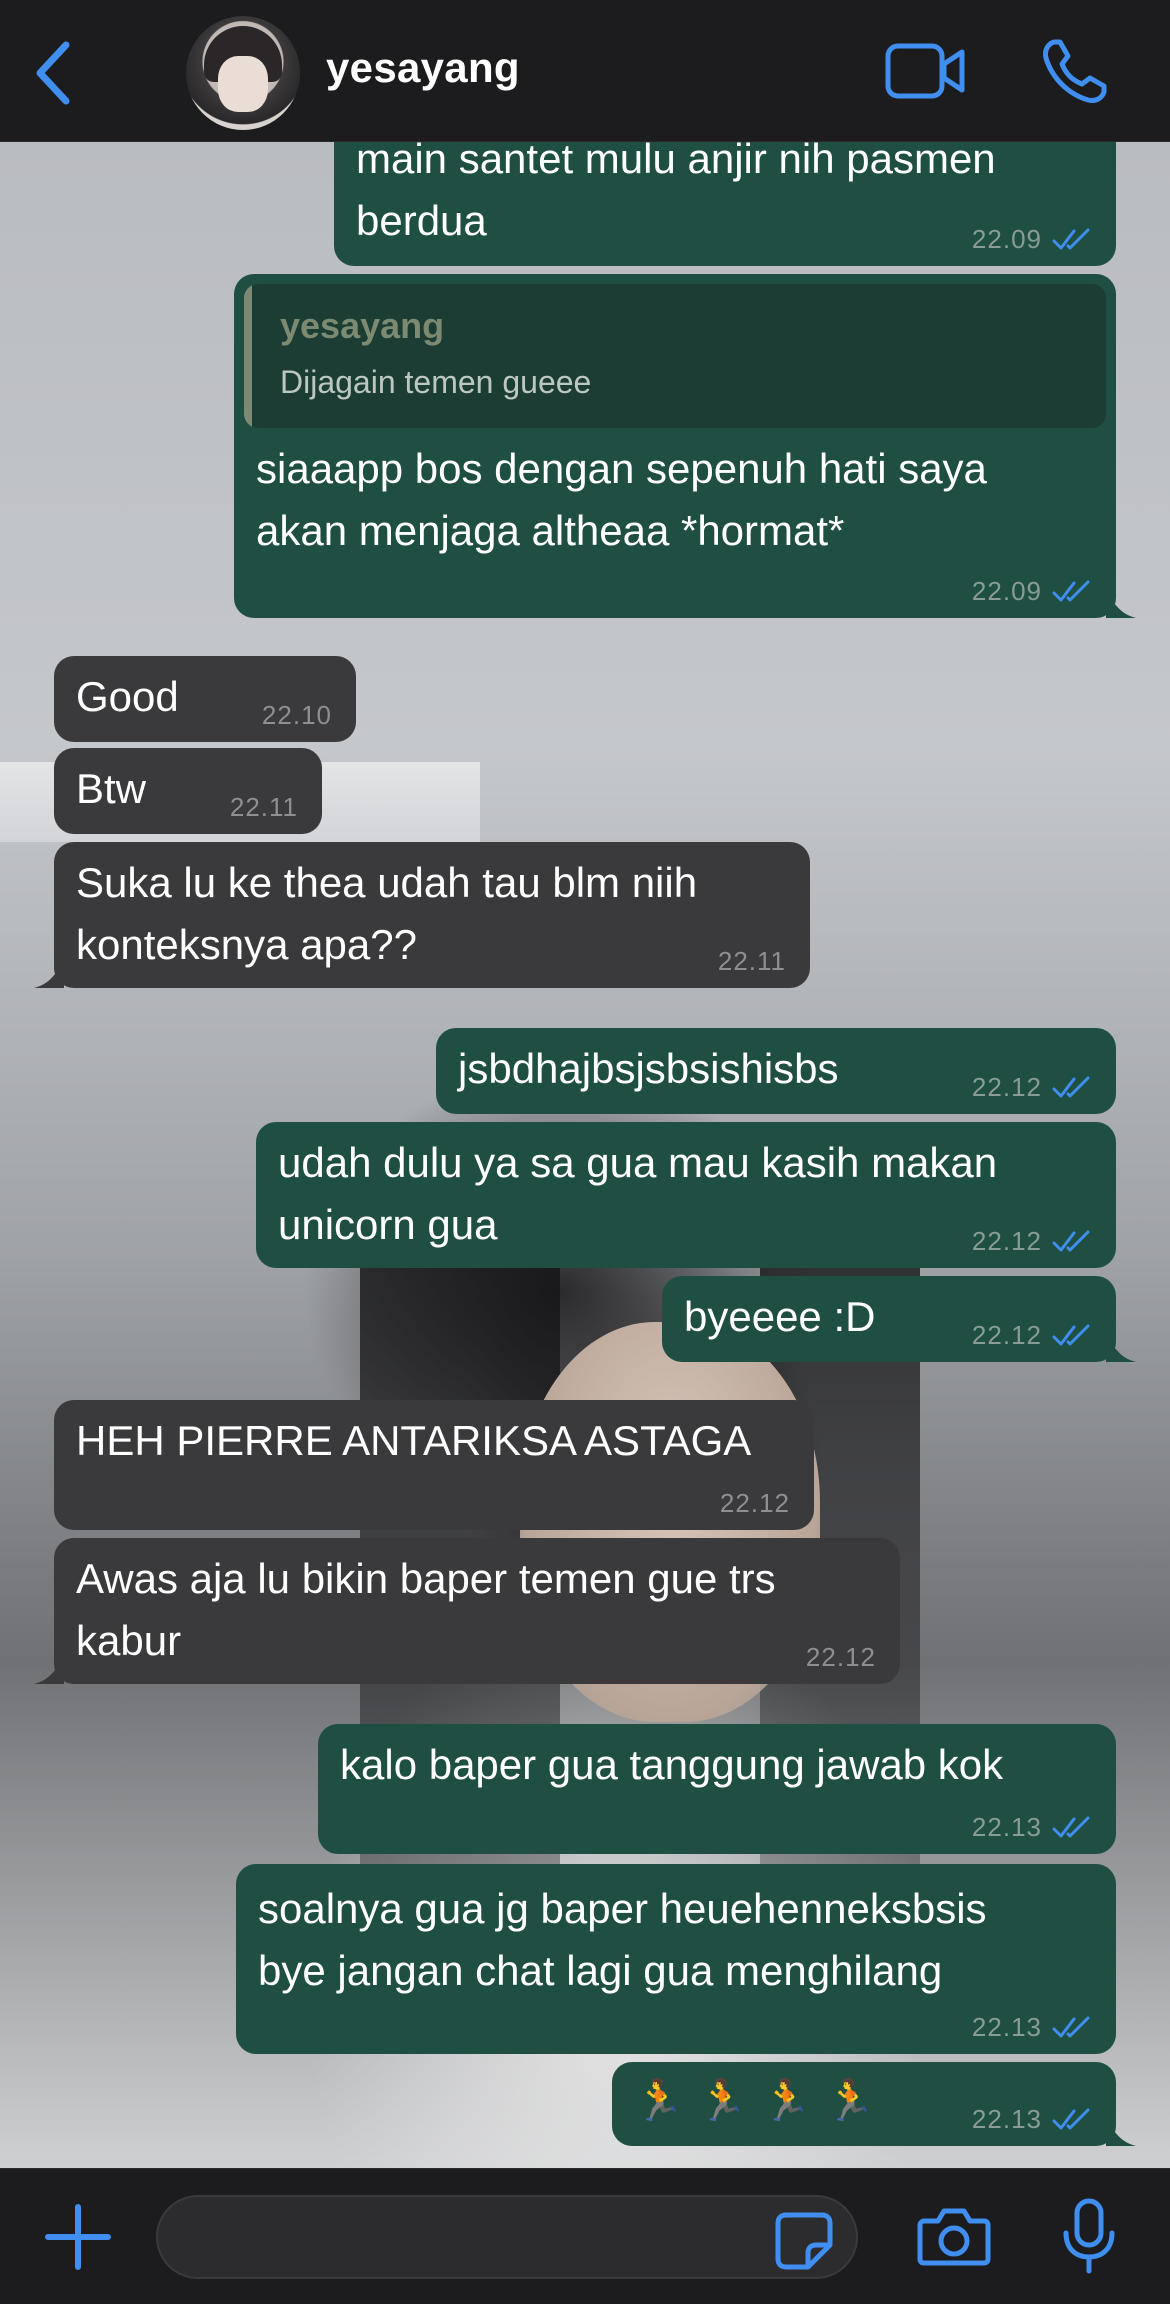 The width and height of the screenshot is (1170, 2304). I want to click on message-text: kalo baper gua tanggung jawab kok, so click(672, 1764).